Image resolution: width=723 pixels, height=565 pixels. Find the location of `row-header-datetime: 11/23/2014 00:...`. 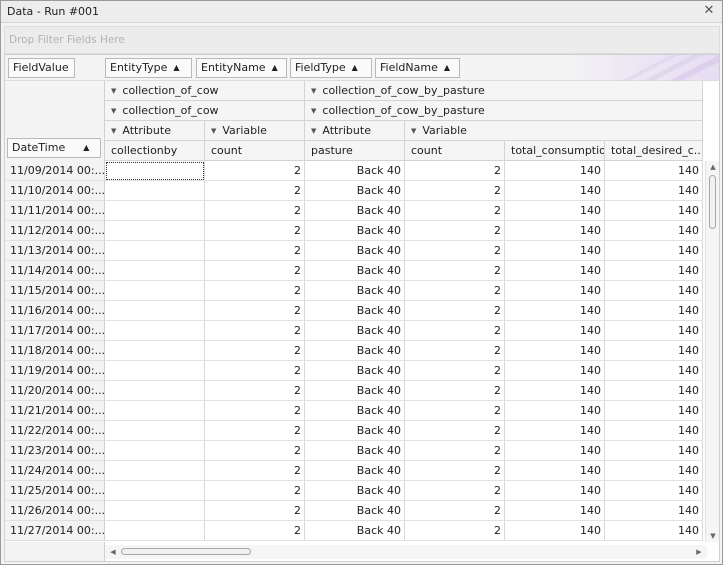

row-header-datetime: 11/23/2014 00:... is located at coordinates (55, 451).